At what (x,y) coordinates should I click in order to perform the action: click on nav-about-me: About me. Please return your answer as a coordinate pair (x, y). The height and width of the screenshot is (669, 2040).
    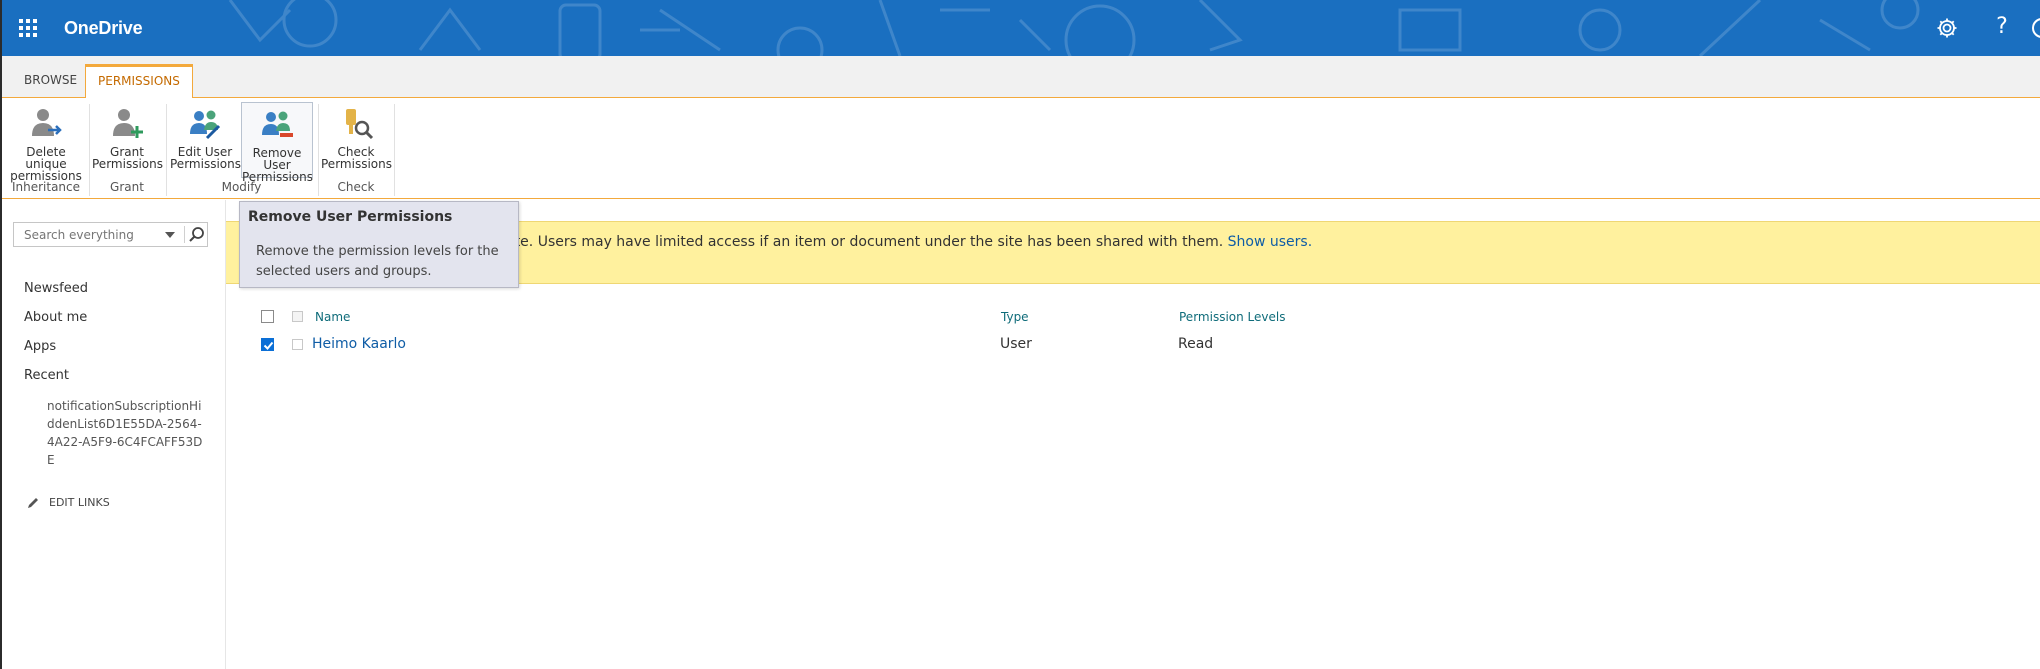
    Looking at the image, I should click on (55, 317).